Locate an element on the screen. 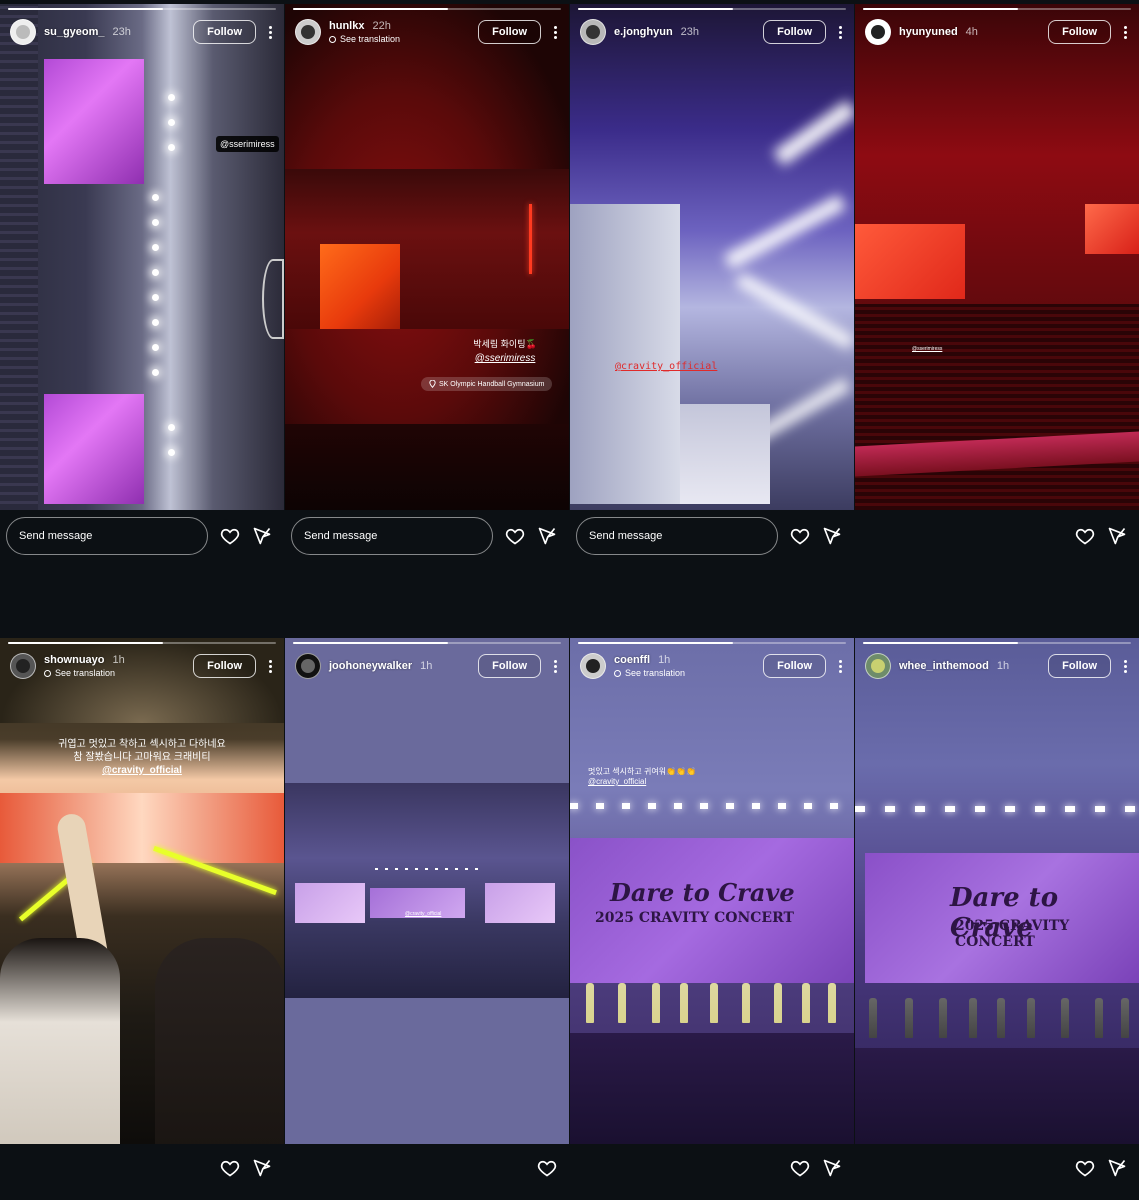 The width and height of the screenshot is (1139, 1200). username: hunlkx is located at coordinates (346, 26).